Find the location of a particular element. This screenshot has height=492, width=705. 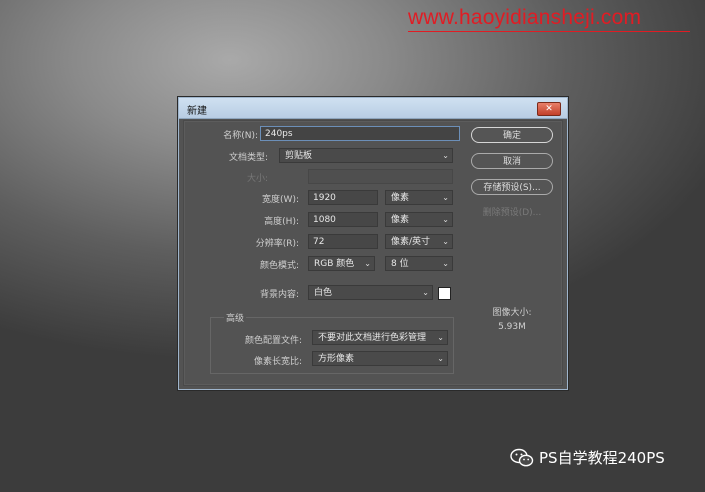

pixel-aspect-select: 方形像素 ⌄ is located at coordinates (380, 358).